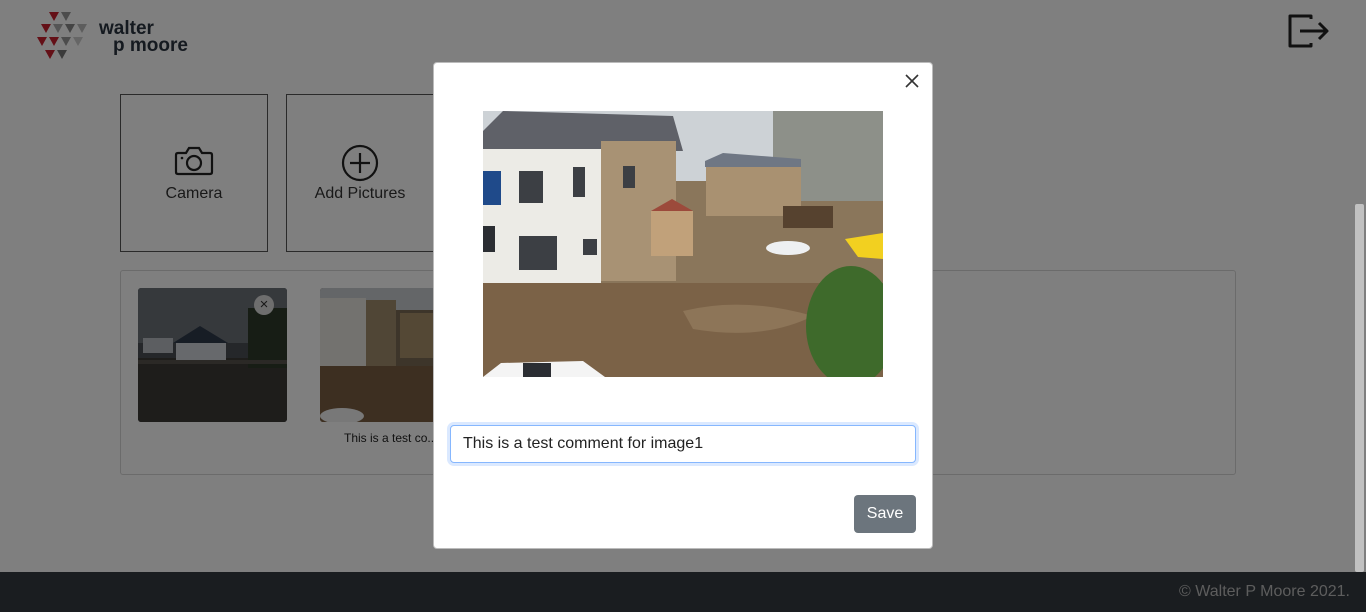 The height and width of the screenshot is (612, 1366). What do you see at coordinates (885, 514) in the screenshot?
I see `save-button: Save` at bounding box center [885, 514].